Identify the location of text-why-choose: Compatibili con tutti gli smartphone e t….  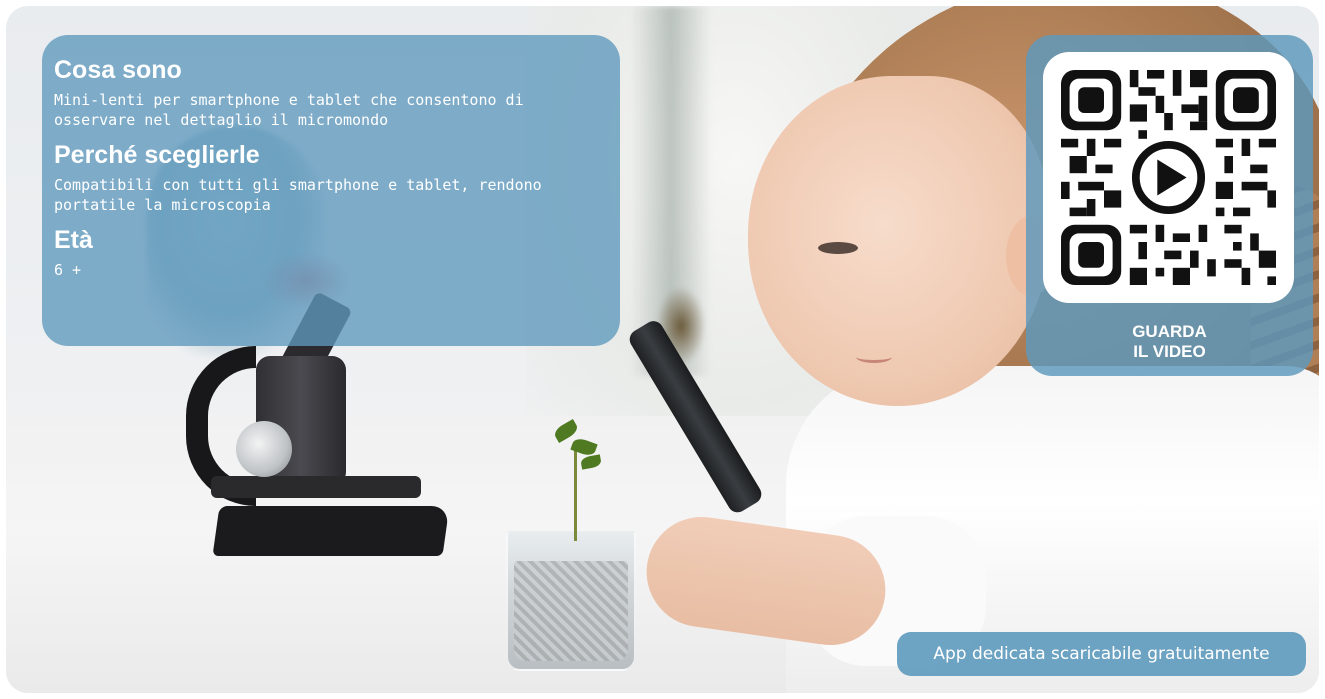
(298, 195).